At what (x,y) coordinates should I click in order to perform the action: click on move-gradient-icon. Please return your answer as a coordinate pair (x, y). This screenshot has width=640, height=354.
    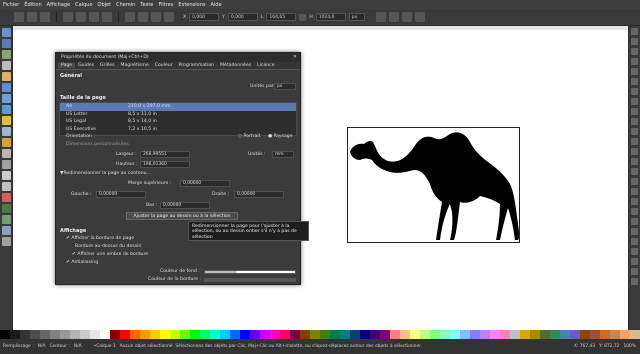
    Looking at the image, I should click on (406, 17).